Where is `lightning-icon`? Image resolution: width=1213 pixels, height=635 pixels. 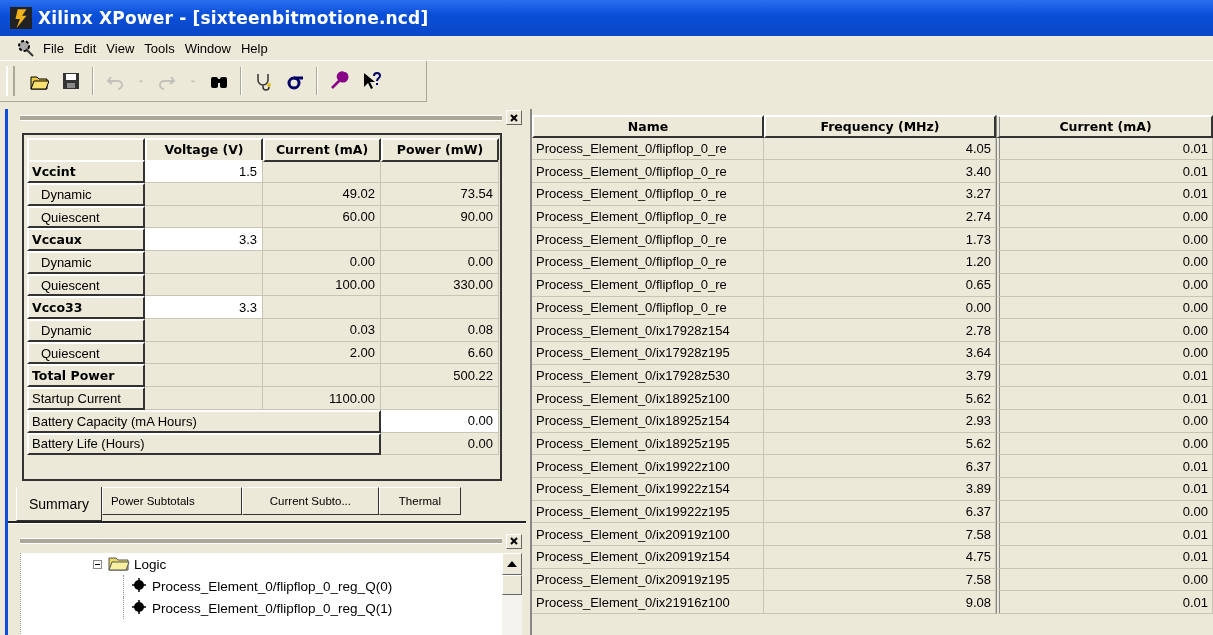 lightning-icon is located at coordinates (21, 18).